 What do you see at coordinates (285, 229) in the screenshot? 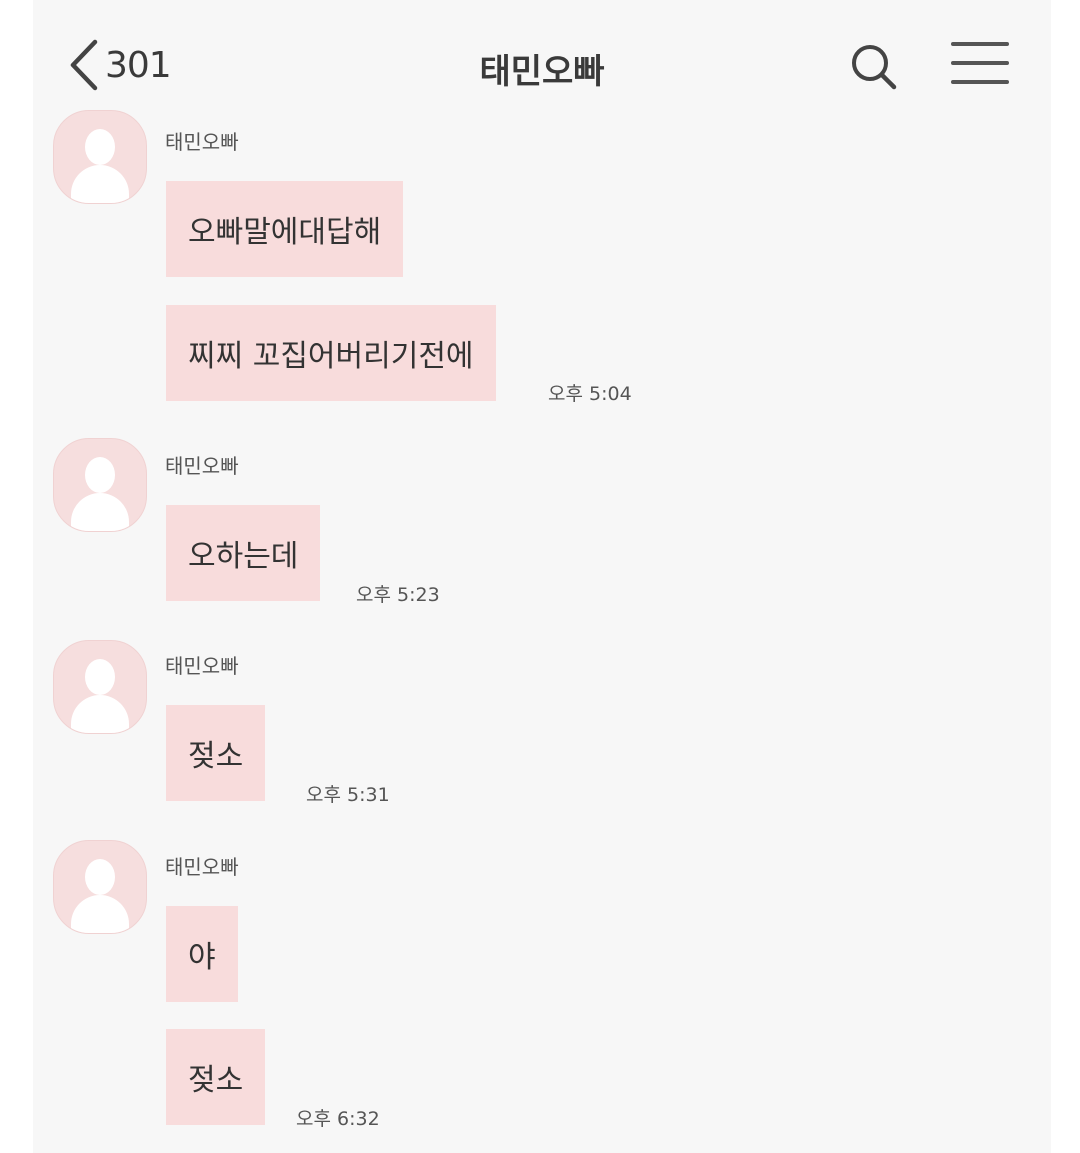
I see `message-bubble: 오빠말에대답해` at bounding box center [285, 229].